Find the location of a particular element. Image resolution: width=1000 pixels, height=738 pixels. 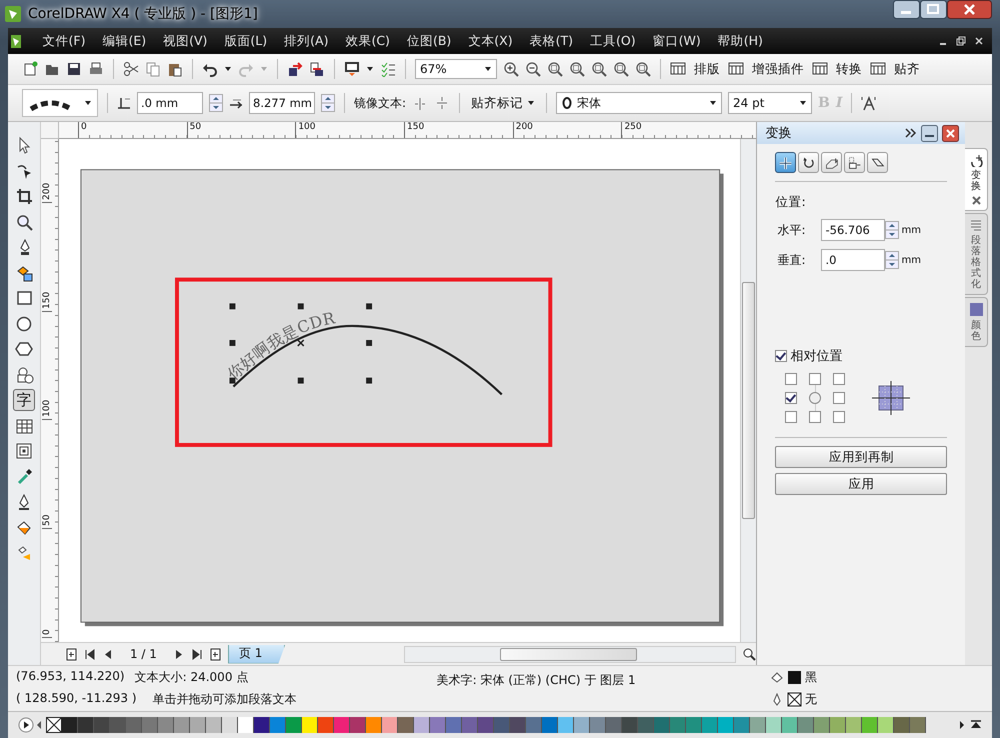

zoom-selected-icon is located at coordinates (555, 69).